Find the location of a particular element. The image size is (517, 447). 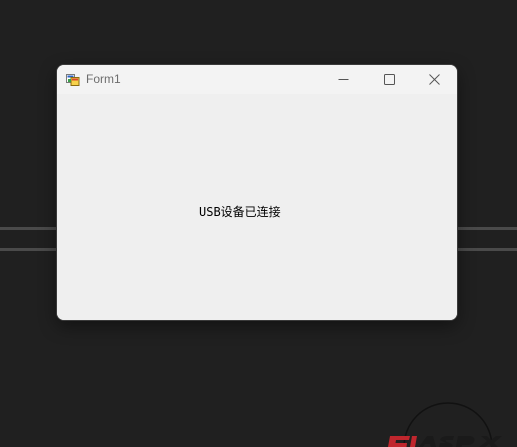

maximize-button is located at coordinates (389, 79).